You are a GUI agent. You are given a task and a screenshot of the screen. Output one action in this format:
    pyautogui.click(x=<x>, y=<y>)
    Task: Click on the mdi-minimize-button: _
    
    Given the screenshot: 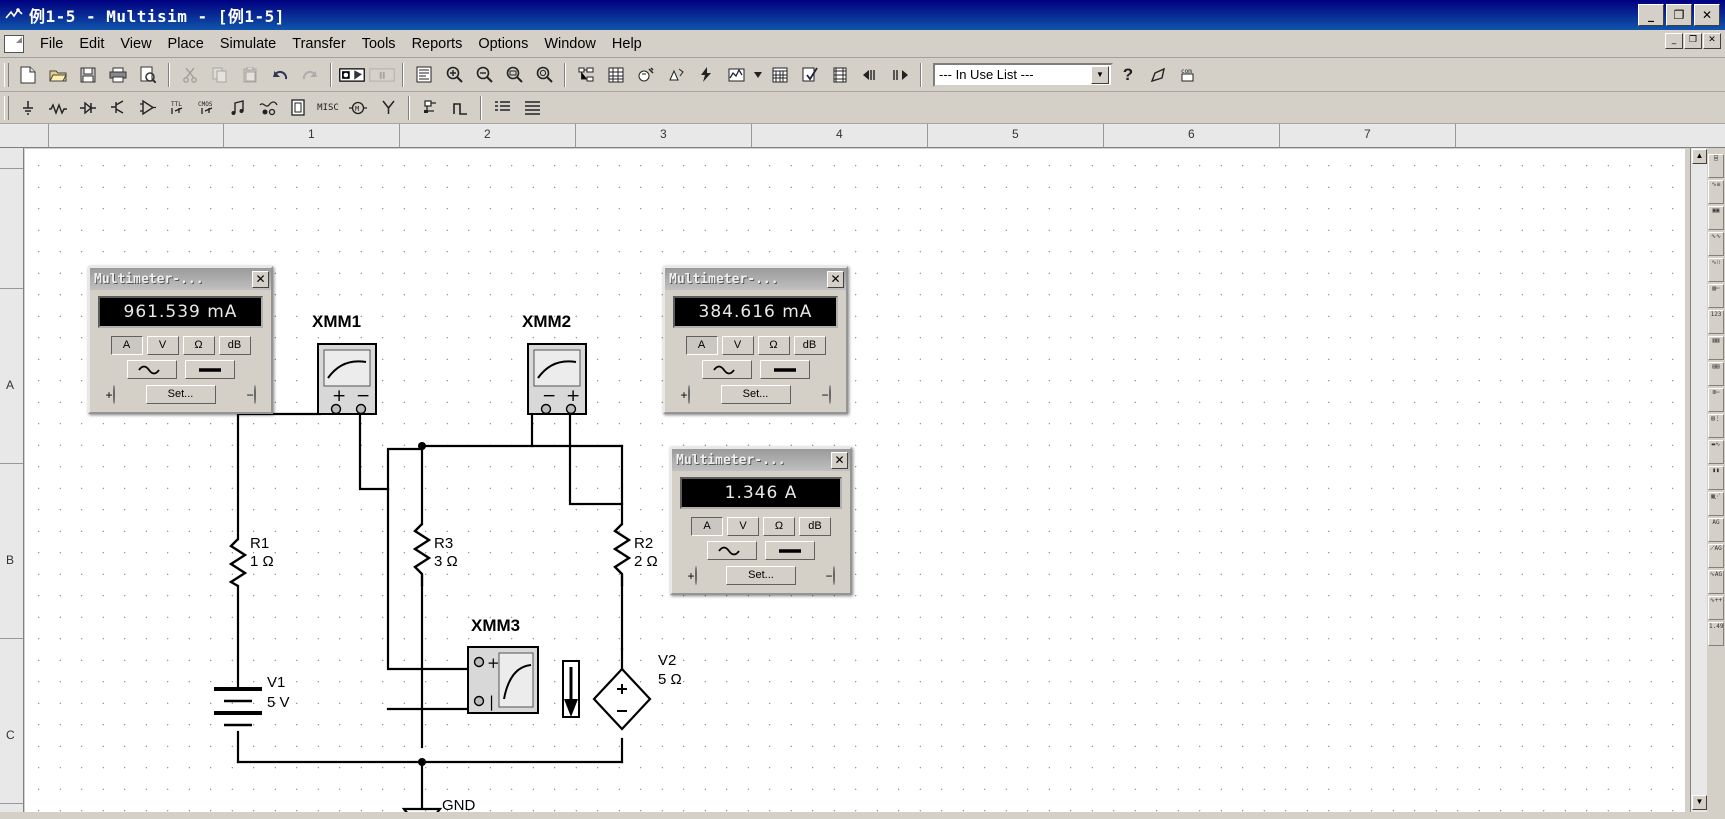 What is the action you would take?
    pyautogui.click(x=1674, y=41)
    